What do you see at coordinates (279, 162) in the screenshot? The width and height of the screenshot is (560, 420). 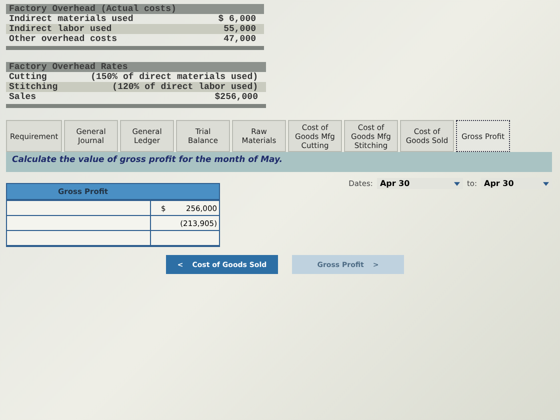 I see `instruction-text: Calculate the value of gross profit for the month of May.` at bounding box center [279, 162].